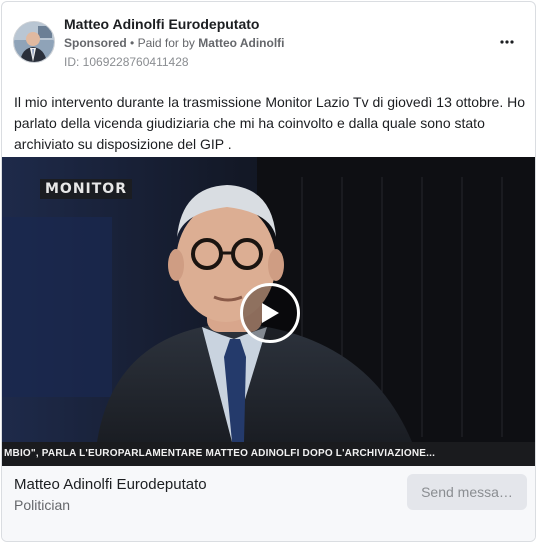 Image resolution: width=539 pixels, height=547 pixels. I want to click on footer-page-name: Matteo Adinolfi Eurodeputato, so click(110, 484).